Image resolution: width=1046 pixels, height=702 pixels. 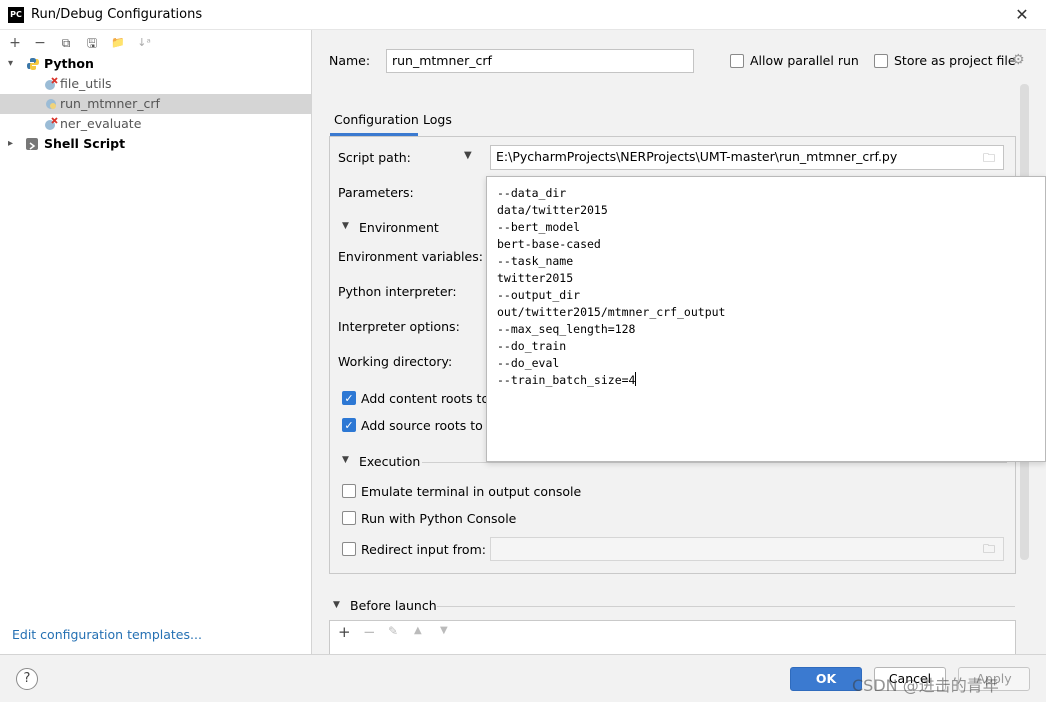 I want to click on pycharm-logo-icon: PC, so click(x=16, y=15).